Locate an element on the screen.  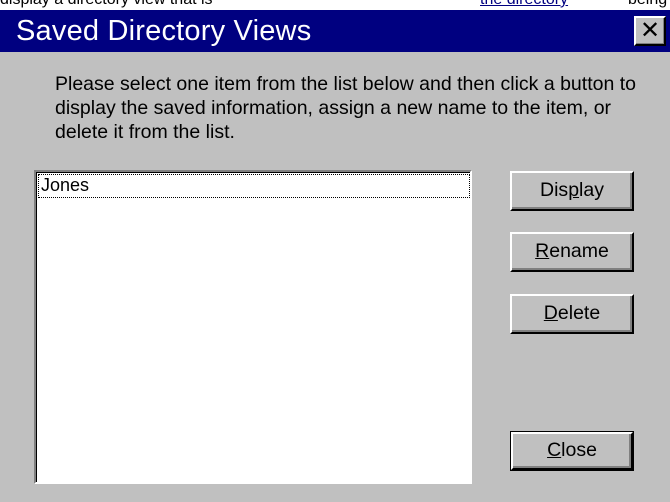
list-item: Jones is located at coordinates (254, 186).